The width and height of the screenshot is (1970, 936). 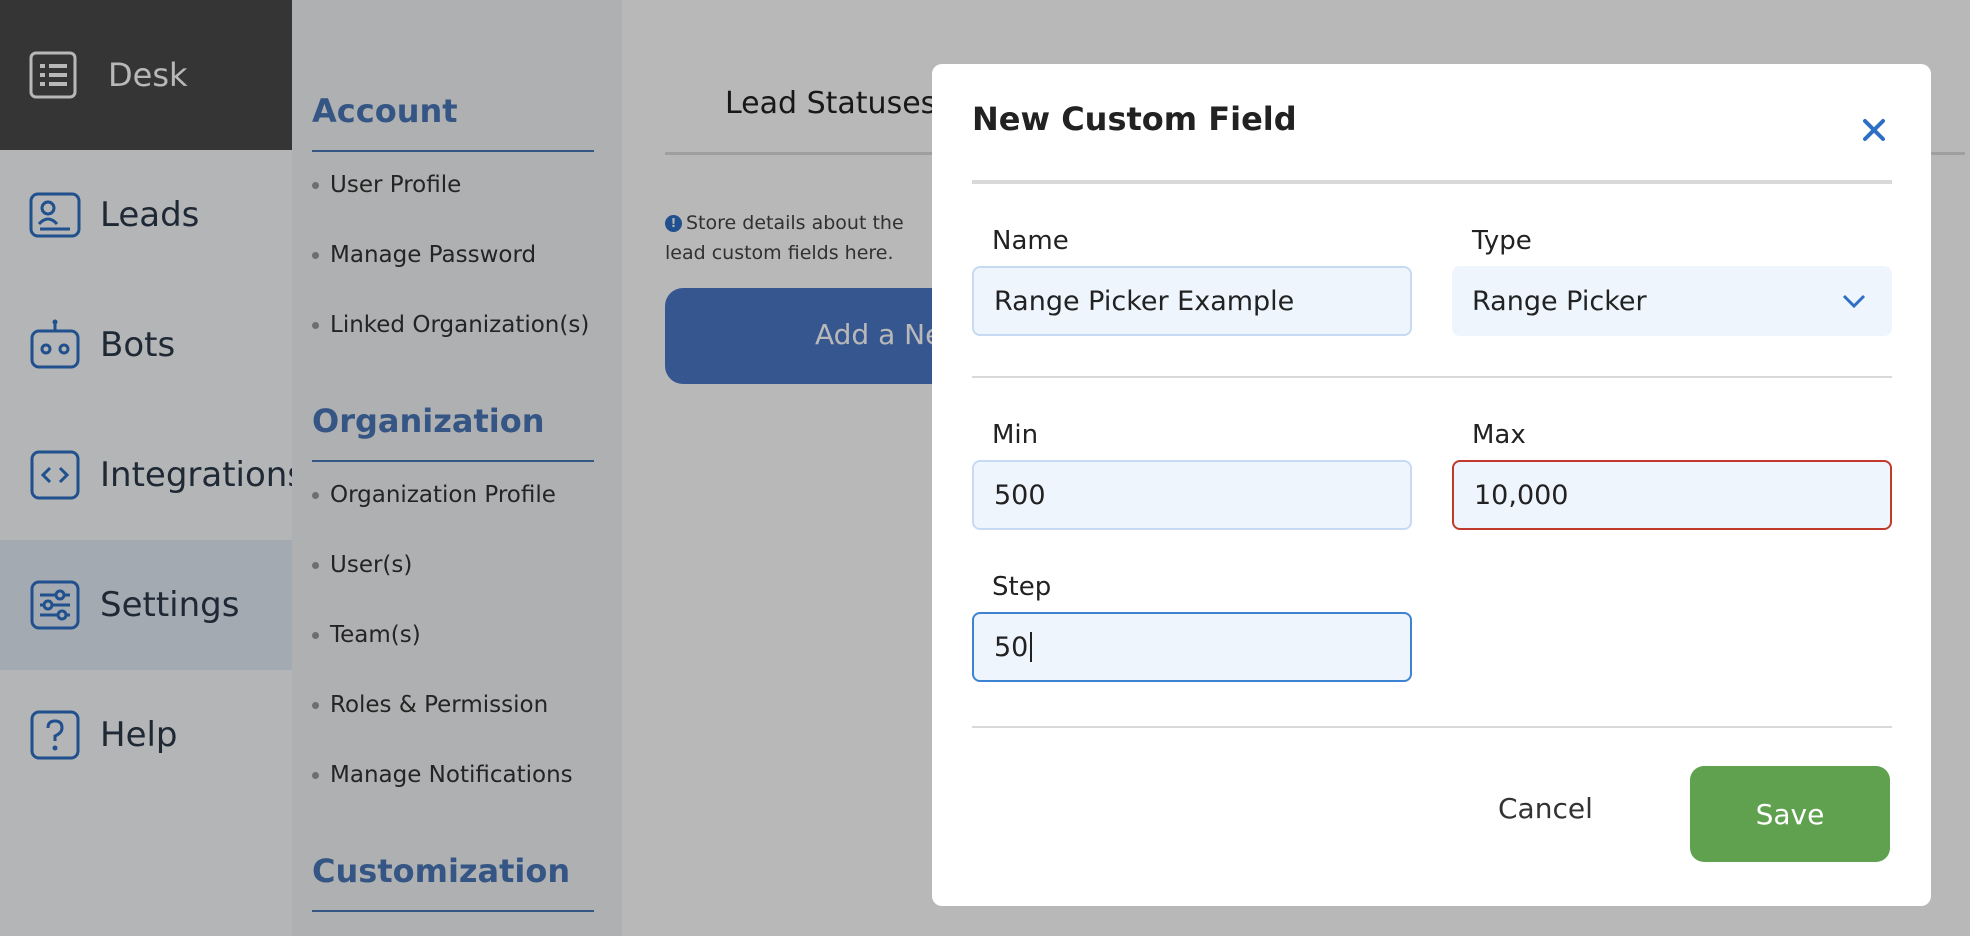 I want to click on name-input: Range Picker Example, so click(x=1192, y=301).